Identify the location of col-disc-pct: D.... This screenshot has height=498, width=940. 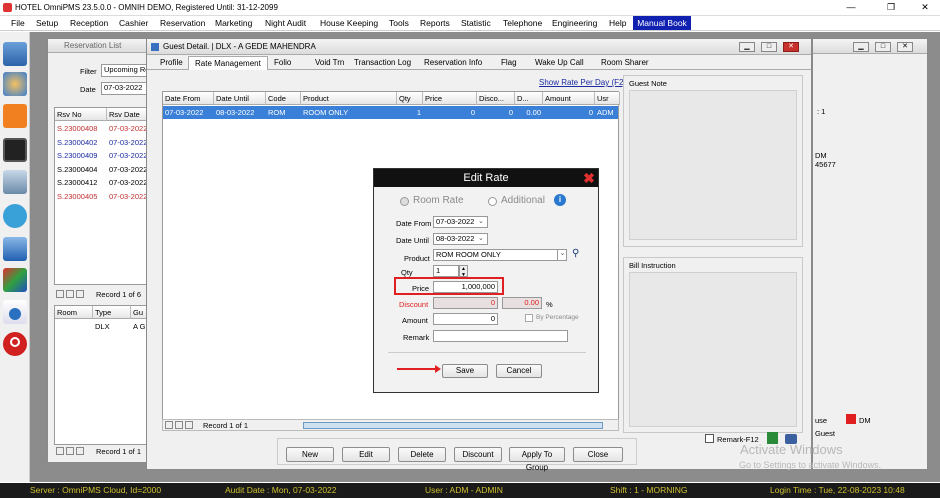
(529, 98).